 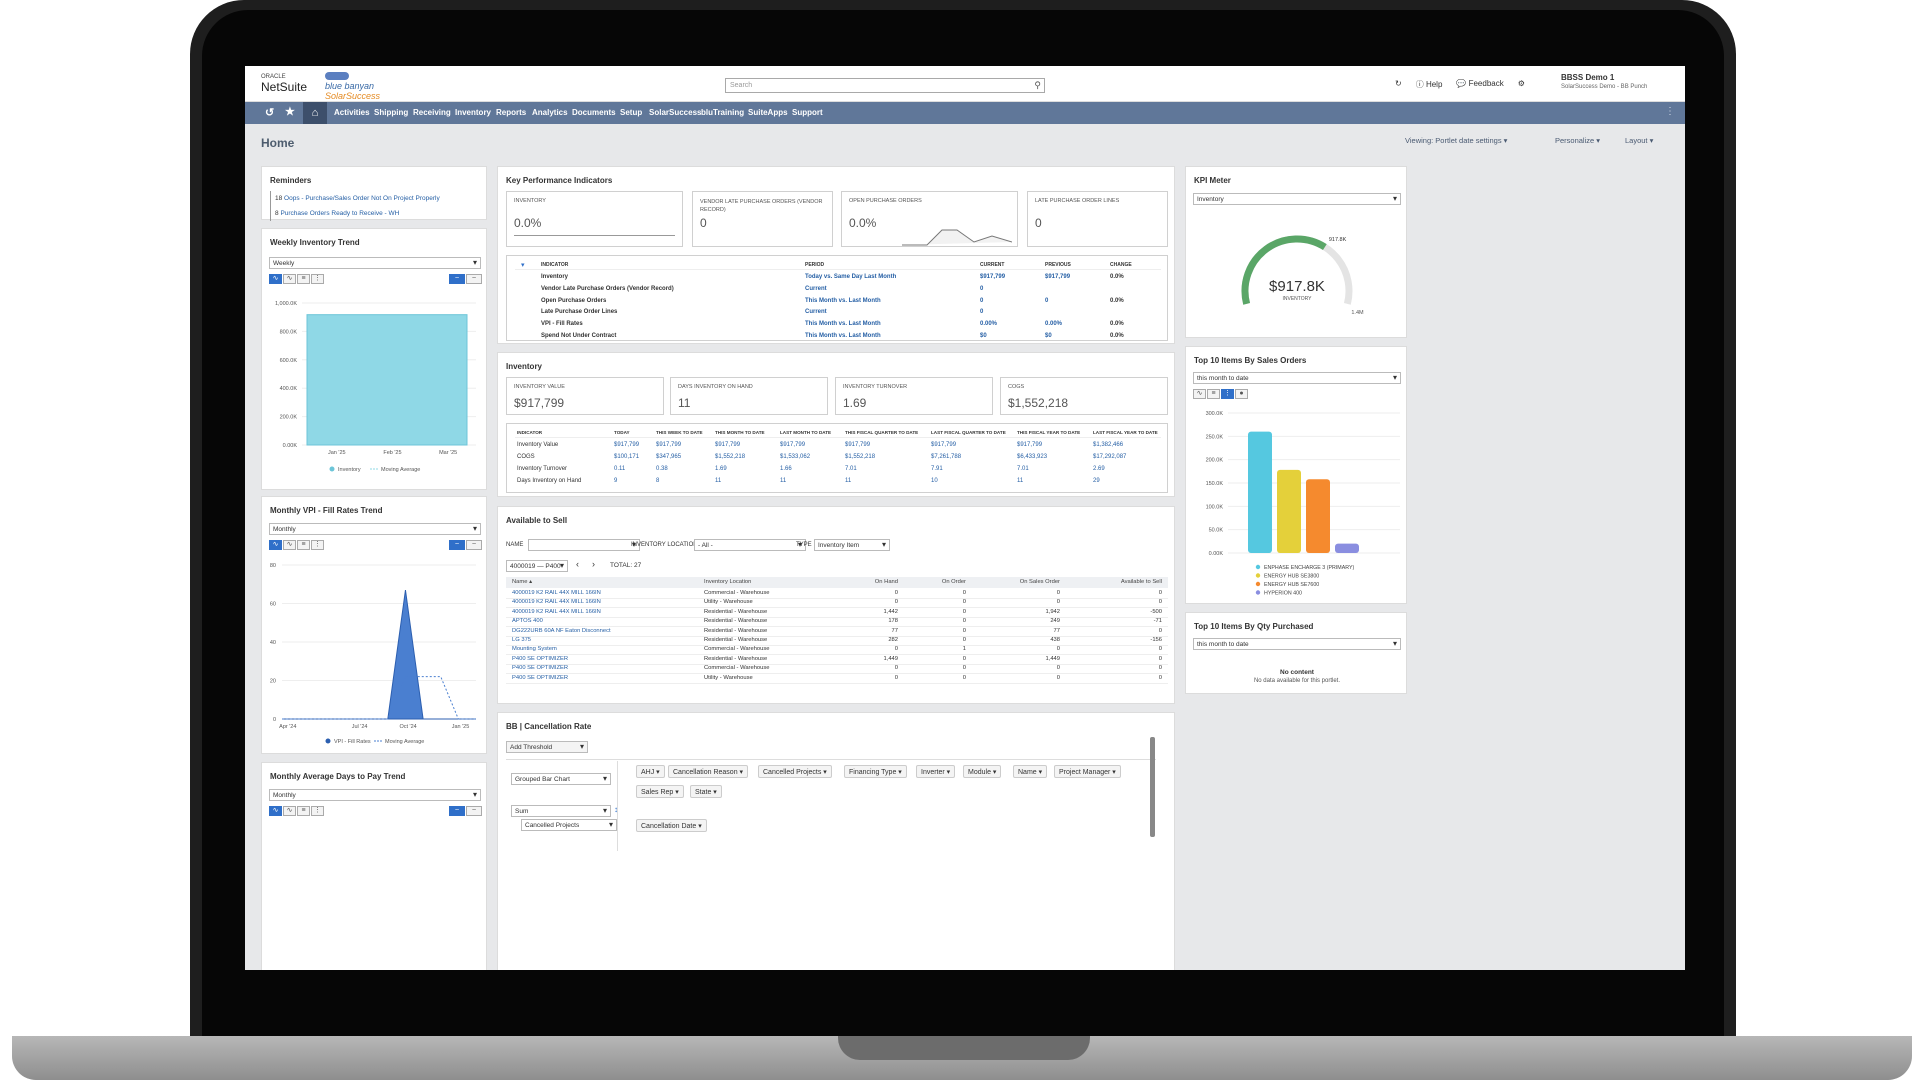 What do you see at coordinates (315, 113) in the screenshot?
I see `home-icon: ⌂` at bounding box center [315, 113].